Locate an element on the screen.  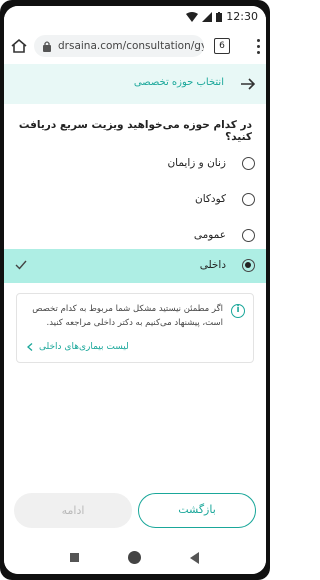
info-icon: i is located at coordinates (238, 311).